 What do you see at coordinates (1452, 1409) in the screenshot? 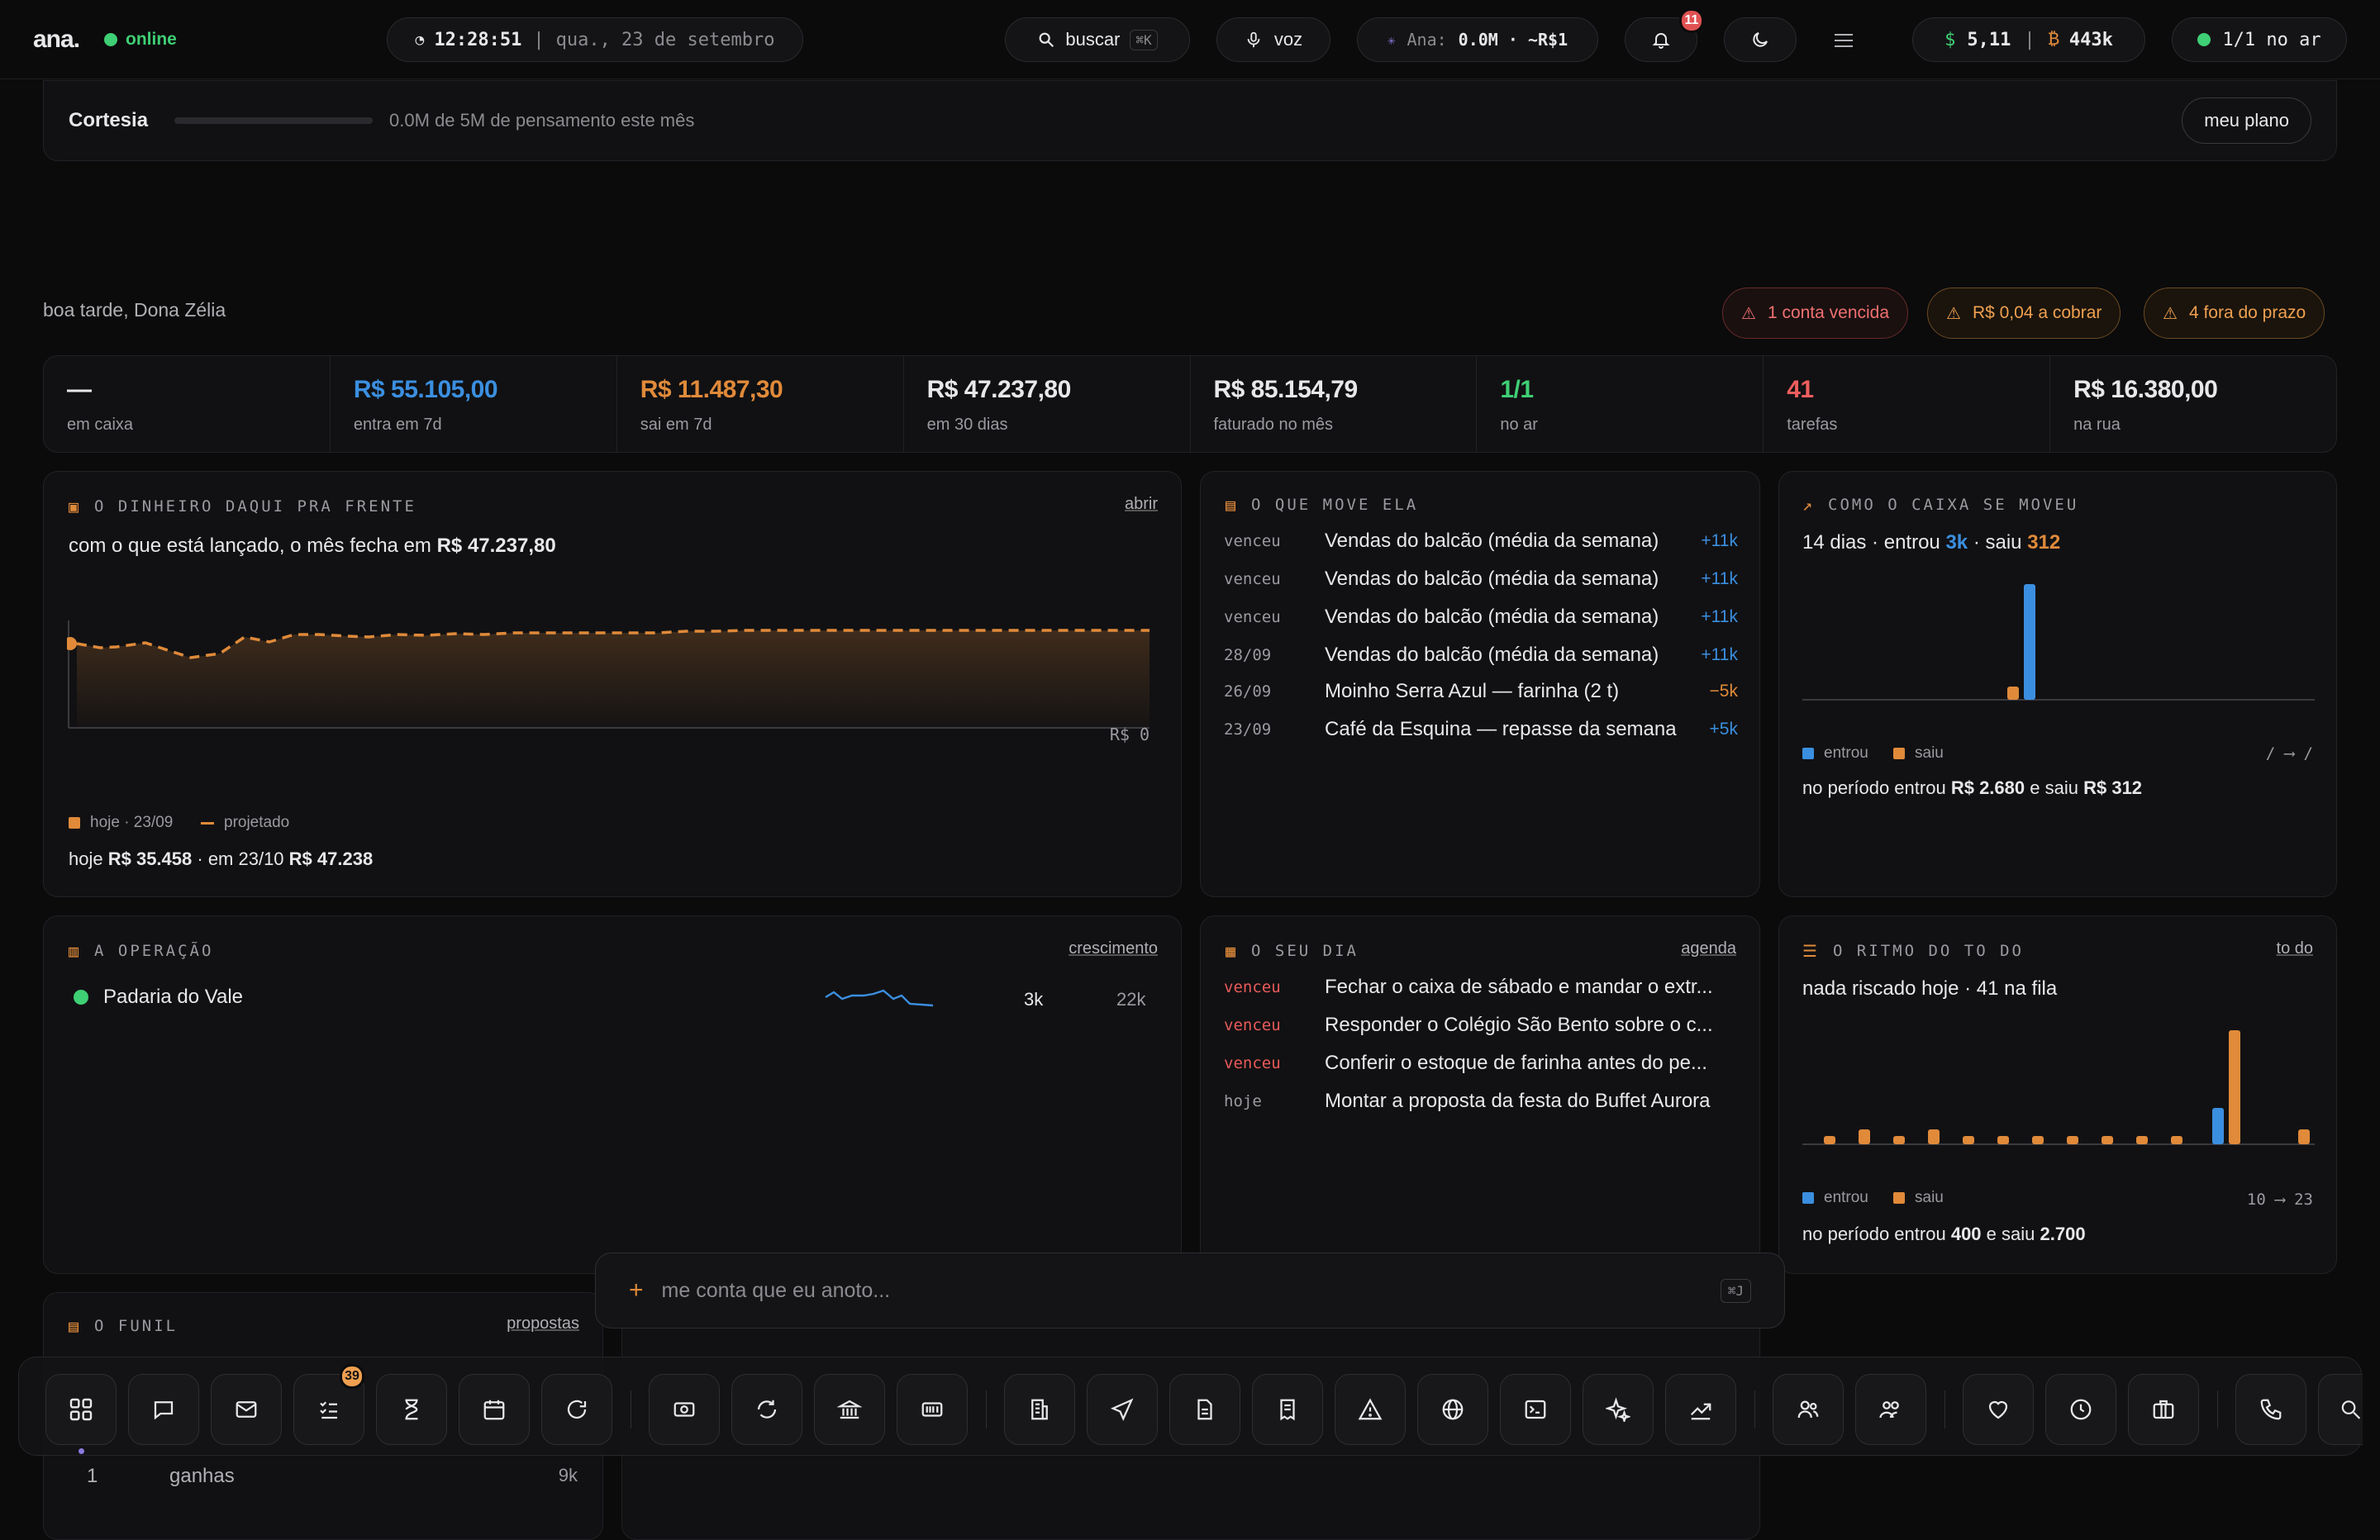
I see `dock-web` at bounding box center [1452, 1409].